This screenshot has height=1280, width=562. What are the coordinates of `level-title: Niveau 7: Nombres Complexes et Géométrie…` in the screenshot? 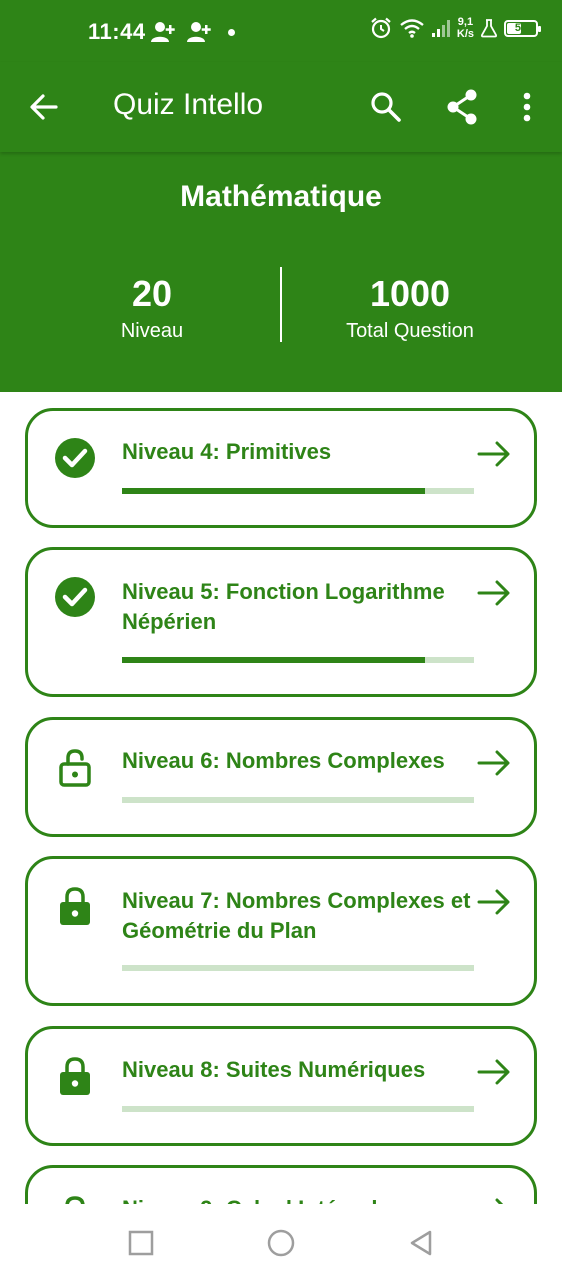 It's located at (296, 915).